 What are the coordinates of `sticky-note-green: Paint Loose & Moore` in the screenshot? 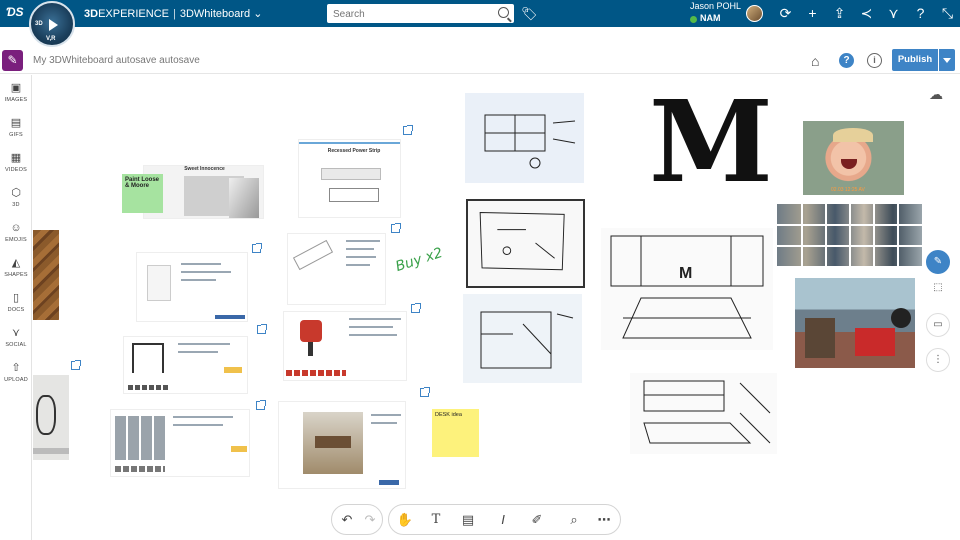 It's located at (142, 193).